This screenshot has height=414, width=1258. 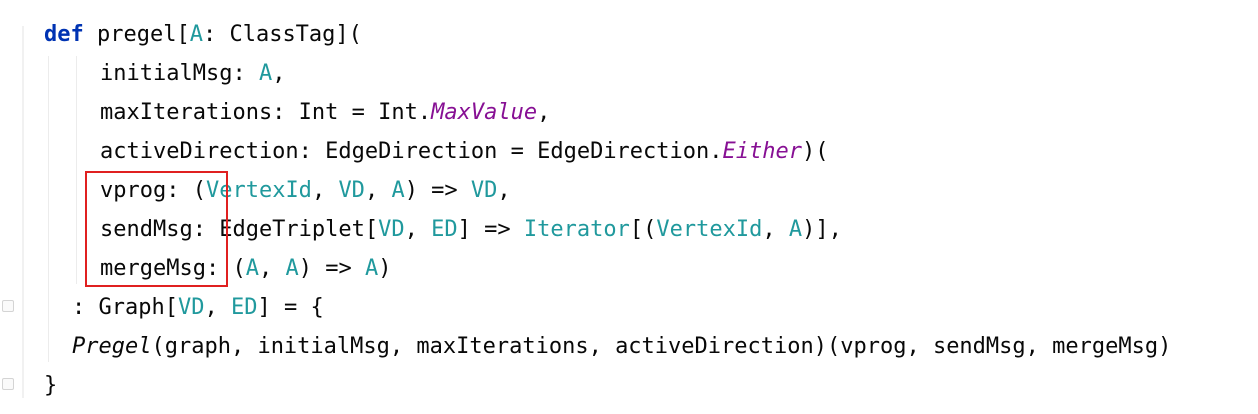 I want to click on fold-end-marker-icon, so click(x=8, y=384).